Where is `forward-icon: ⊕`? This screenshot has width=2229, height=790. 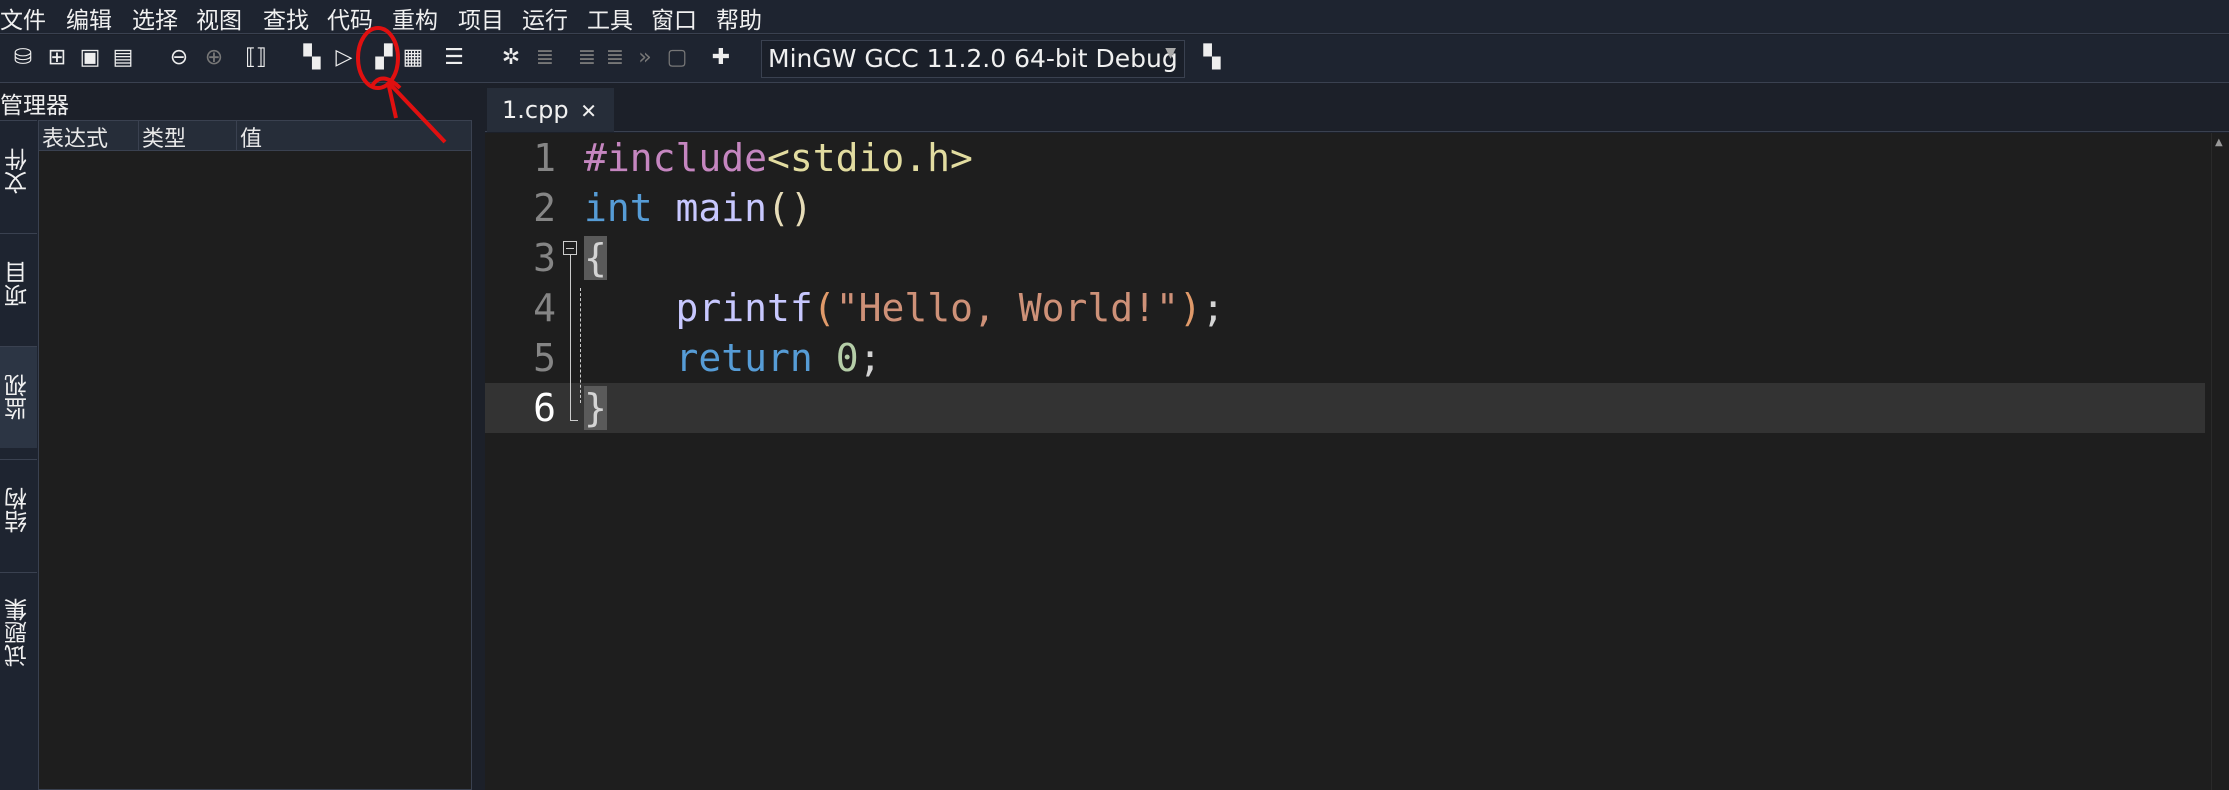
forward-icon: ⊕ is located at coordinates (214, 58).